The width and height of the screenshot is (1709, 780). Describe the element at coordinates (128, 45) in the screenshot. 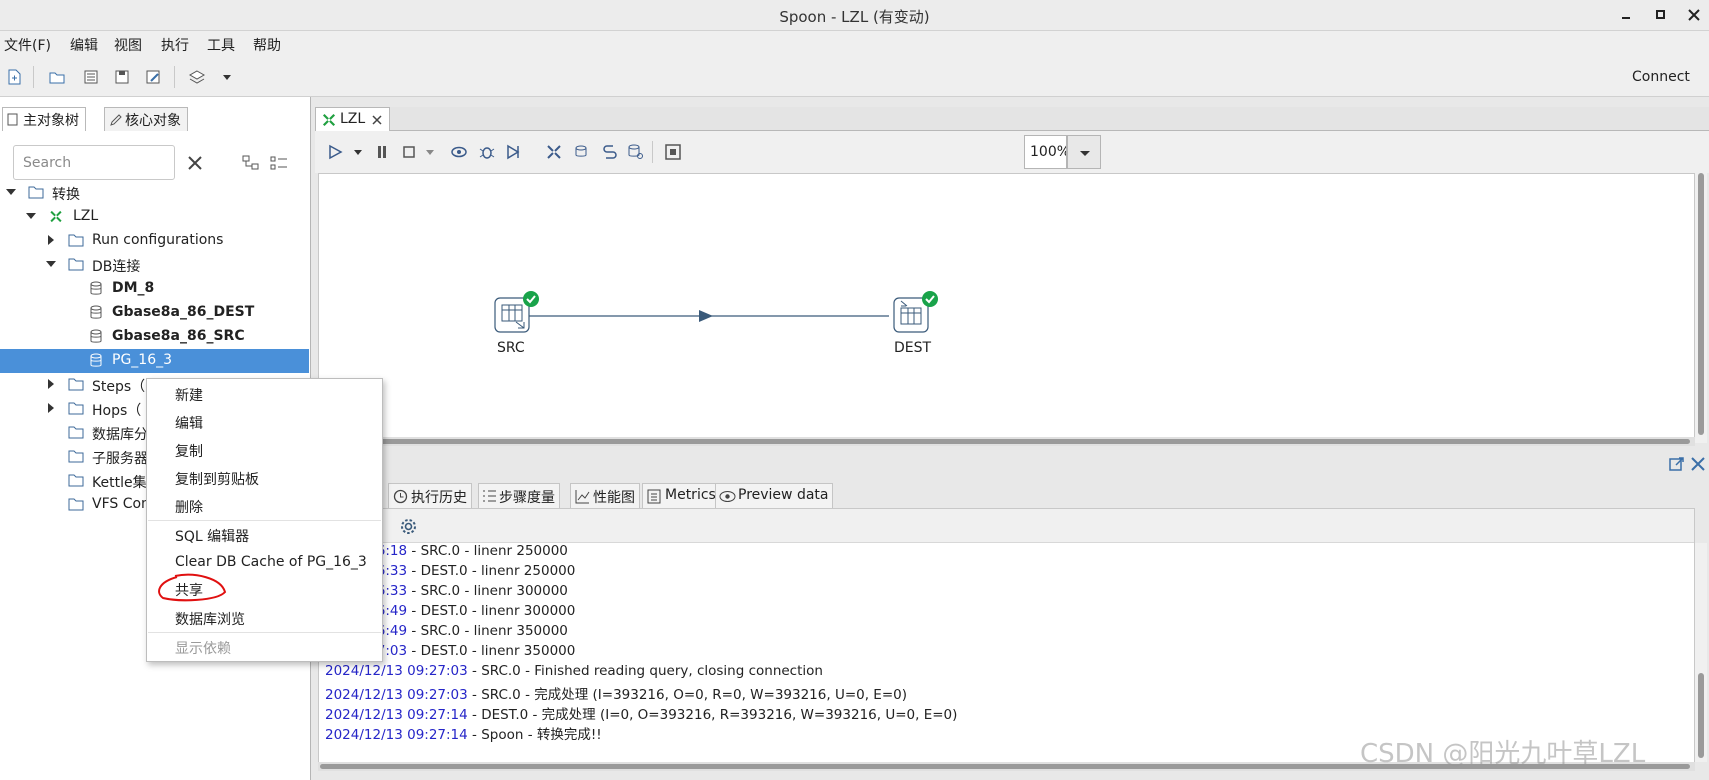

I see `menu-view: 视图` at that location.